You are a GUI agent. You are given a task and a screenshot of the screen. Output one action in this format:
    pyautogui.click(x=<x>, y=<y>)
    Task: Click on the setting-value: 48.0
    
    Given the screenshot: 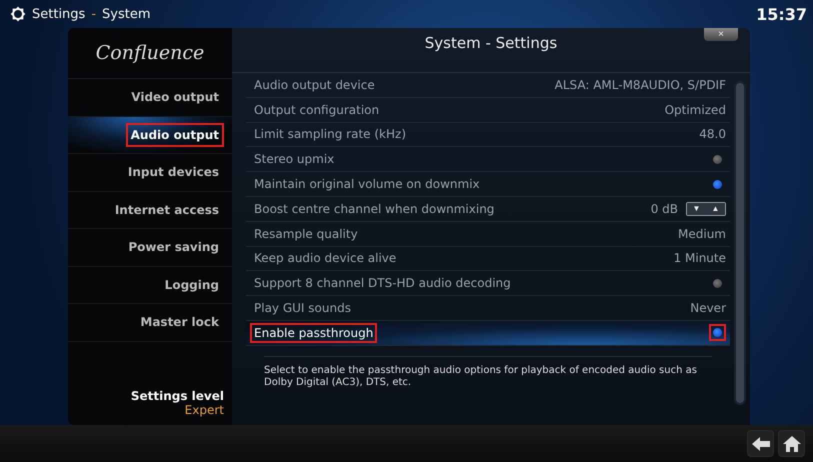 What is the action you would take?
    pyautogui.click(x=712, y=134)
    